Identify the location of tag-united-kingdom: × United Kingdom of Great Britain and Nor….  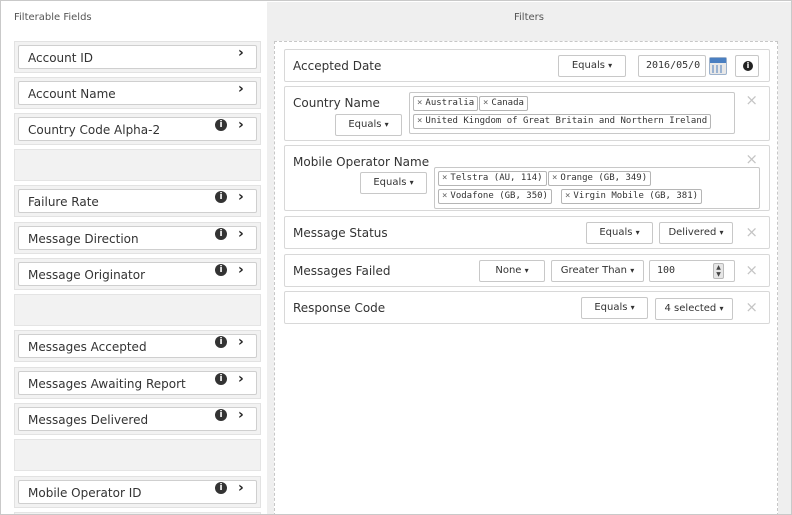
(562, 121).